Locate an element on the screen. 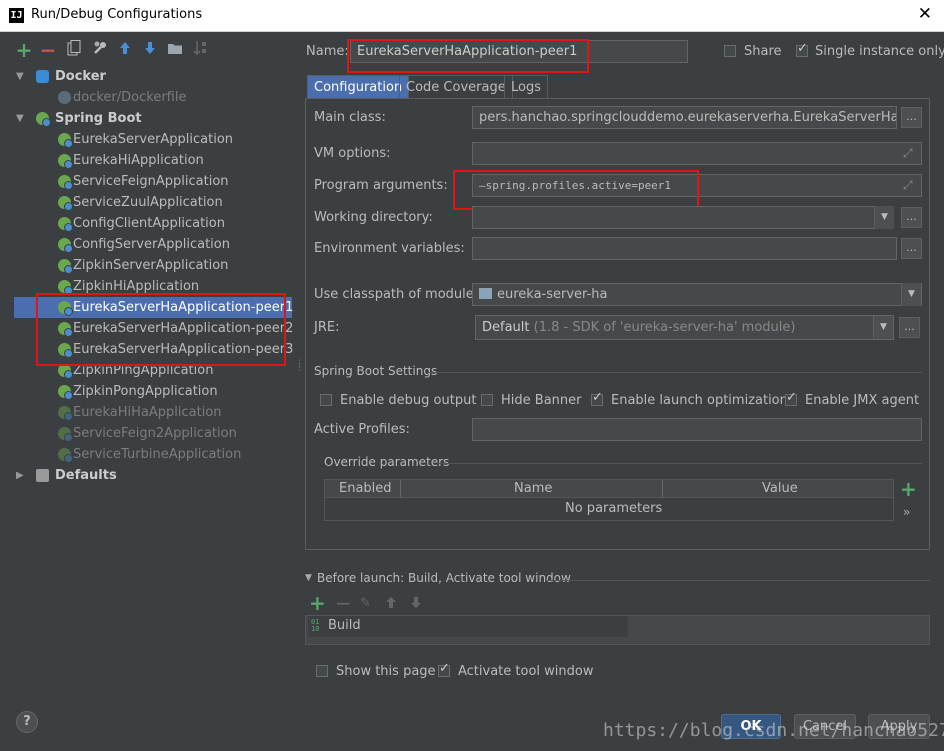 Image resolution: width=944 pixels, height=751 pixels. folder-icon is located at coordinates (175, 50).